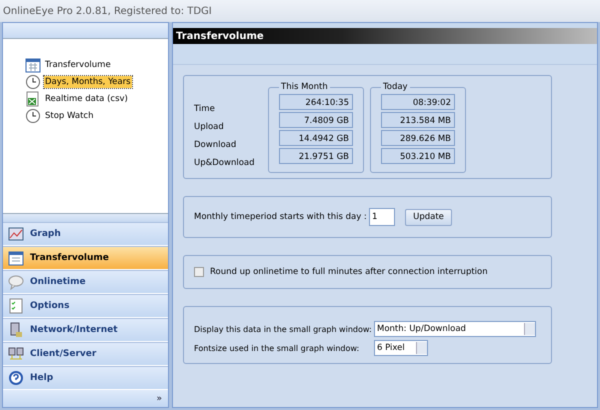 This screenshot has width=600, height=410. I want to click on group-title: Today, so click(395, 87).